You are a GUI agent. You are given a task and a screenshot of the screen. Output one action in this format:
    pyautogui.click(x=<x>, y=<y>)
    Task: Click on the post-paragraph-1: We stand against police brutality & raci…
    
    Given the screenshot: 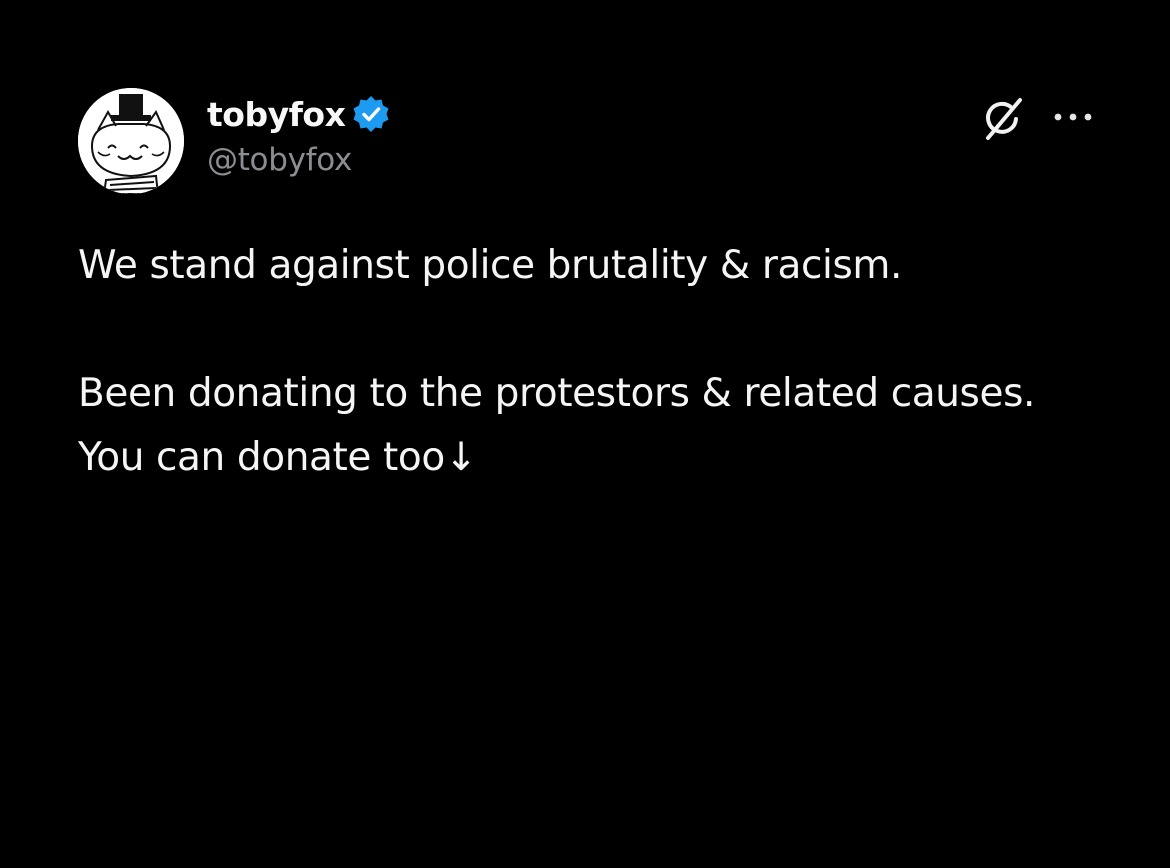 What is the action you would take?
    pyautogui.click(x=490, y=265)
    